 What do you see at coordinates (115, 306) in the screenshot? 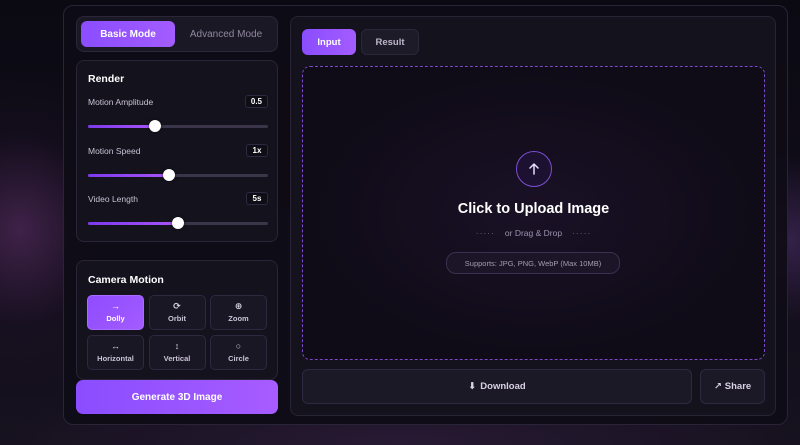
I see `arrow-right-icon: →` at bounding box center [115, 306].